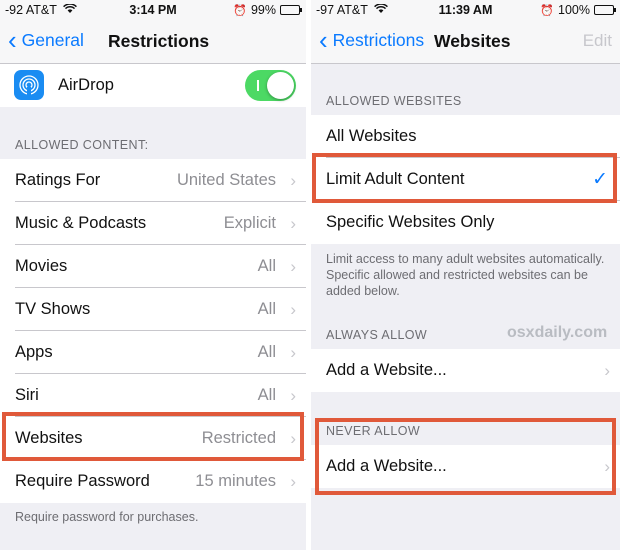 The height and width of the screenshot is (550, 620). I want to click on row-value: 15 minutes, so click(235, 481).